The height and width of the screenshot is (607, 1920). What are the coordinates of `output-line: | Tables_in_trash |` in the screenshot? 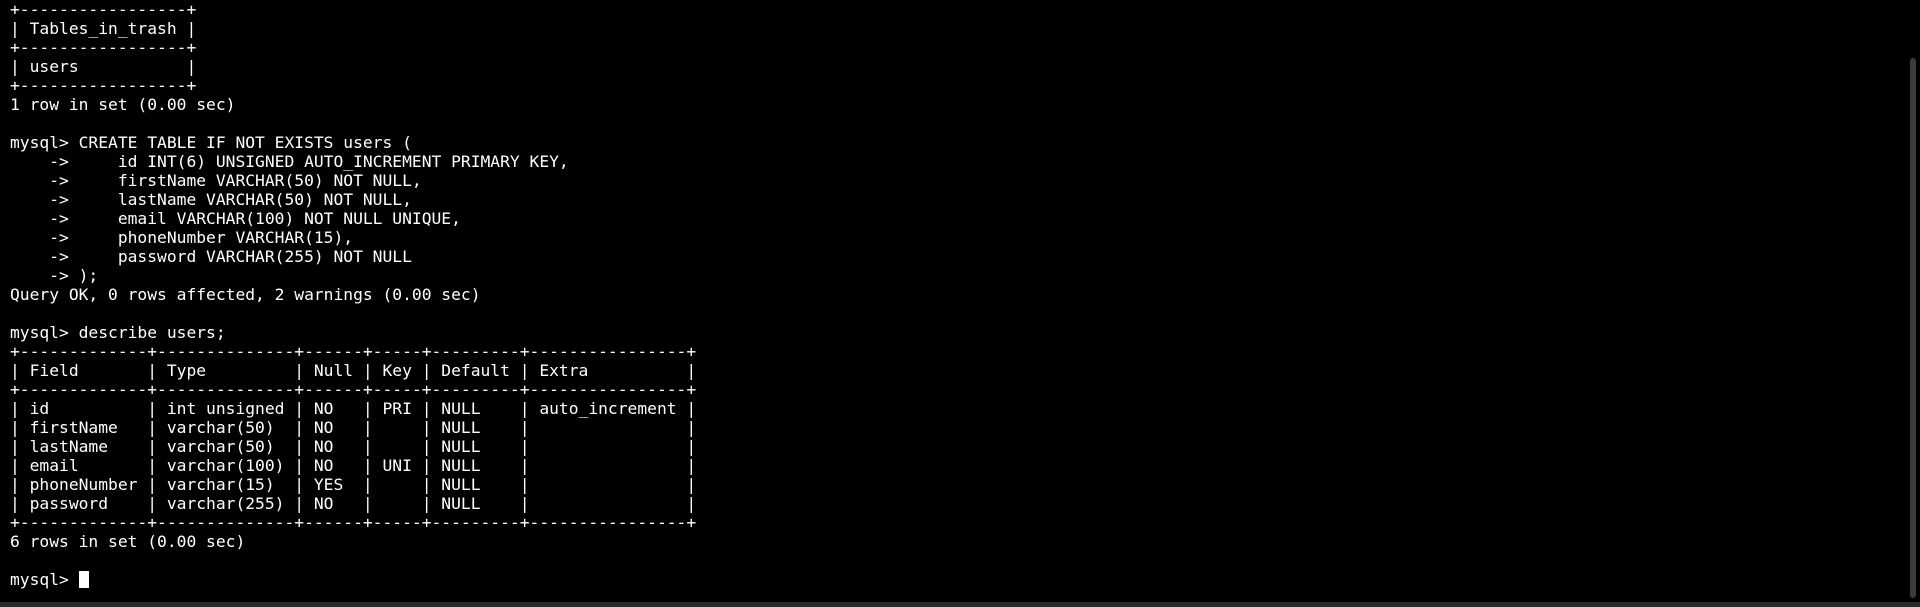 It's located at (103, 28).